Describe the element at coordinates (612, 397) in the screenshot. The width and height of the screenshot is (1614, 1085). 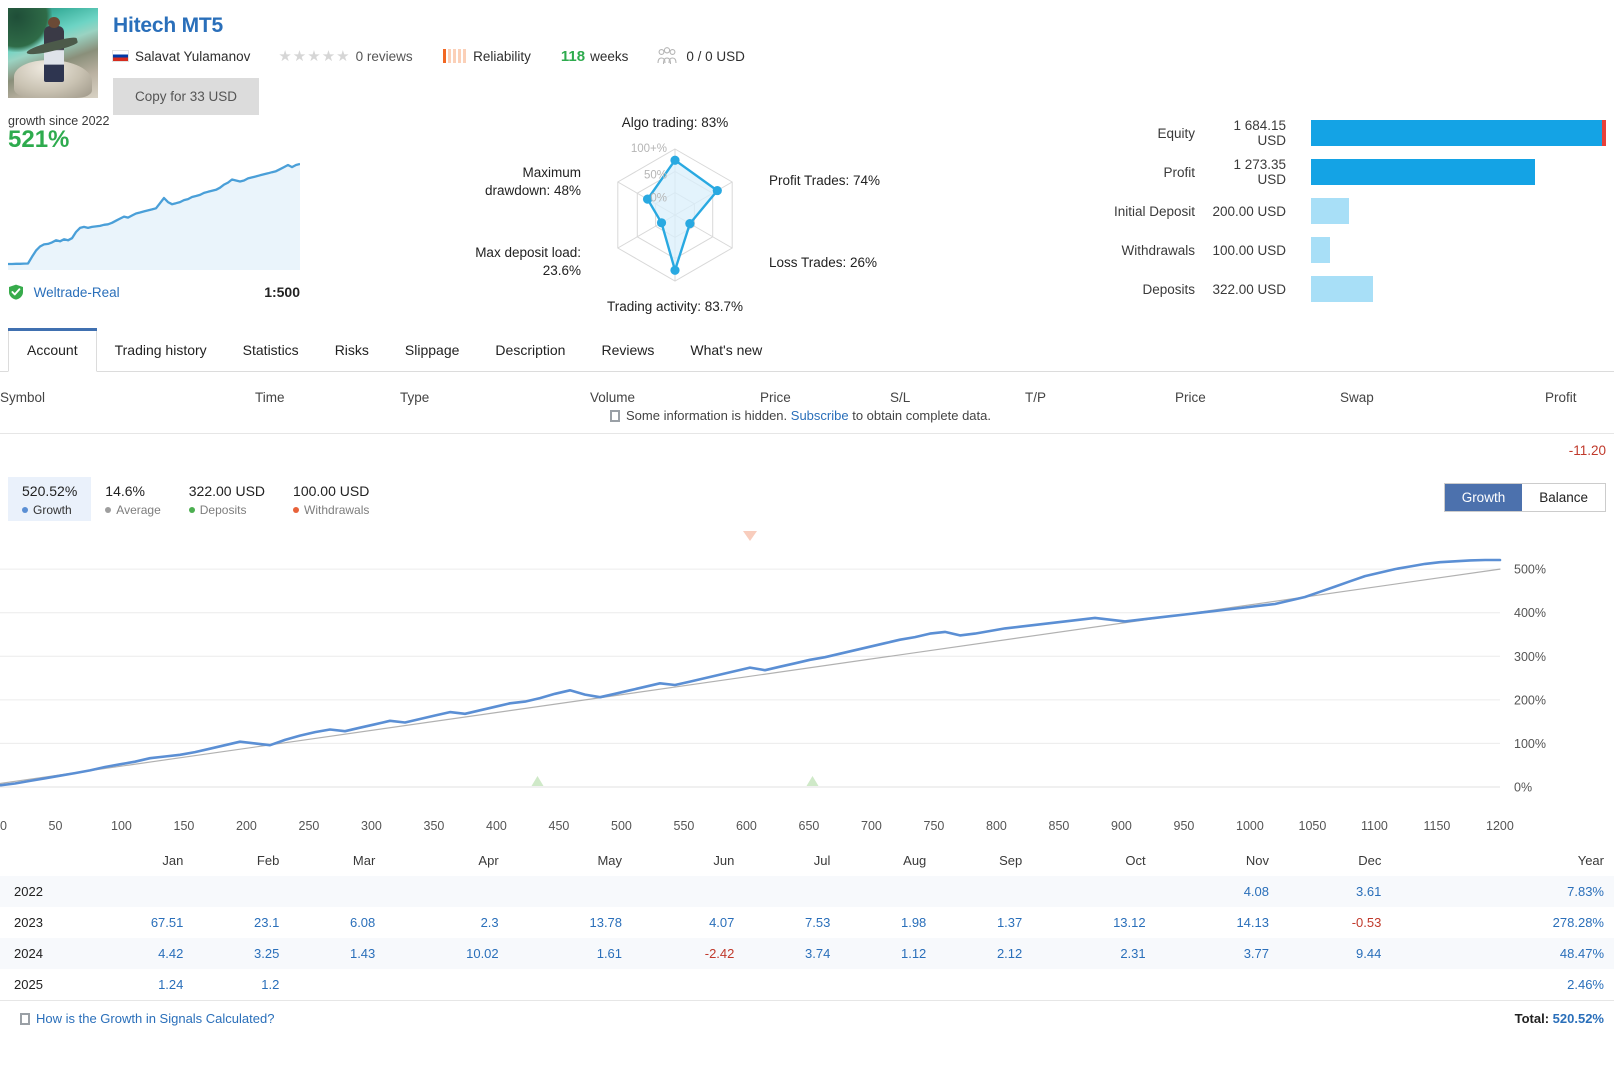
I see `column-header: Volume` at that location.